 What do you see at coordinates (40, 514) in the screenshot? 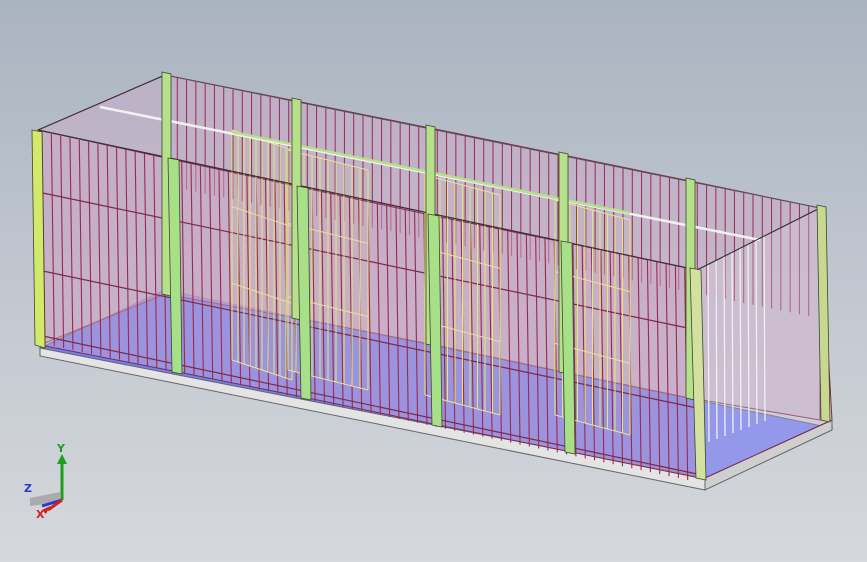
I see `x-axis-label: X` at bounding box center [40, 514].